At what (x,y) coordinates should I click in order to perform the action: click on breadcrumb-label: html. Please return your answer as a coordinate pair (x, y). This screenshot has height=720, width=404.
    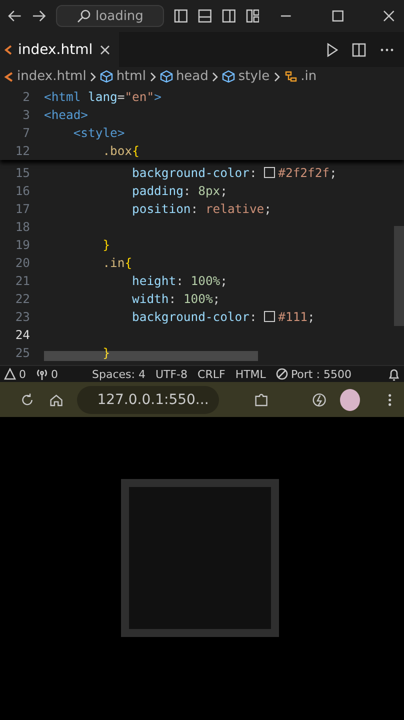
    Looking at the image, I should click on (131, 76).